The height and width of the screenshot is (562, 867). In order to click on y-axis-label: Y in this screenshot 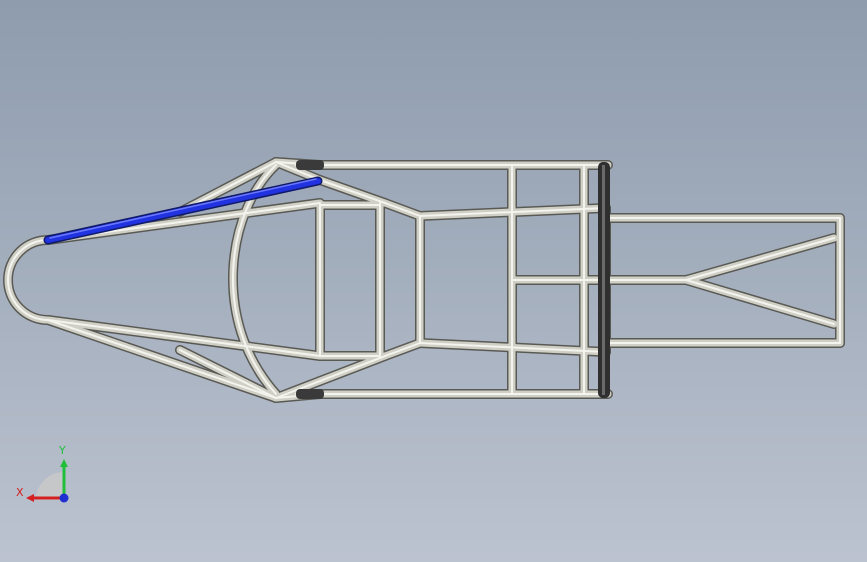, I will do `click(62, 450)`.